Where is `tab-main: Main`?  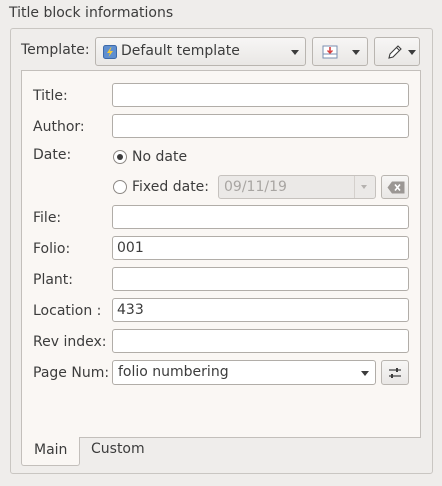 tab-main: Main is located at coordinates (50, 451).